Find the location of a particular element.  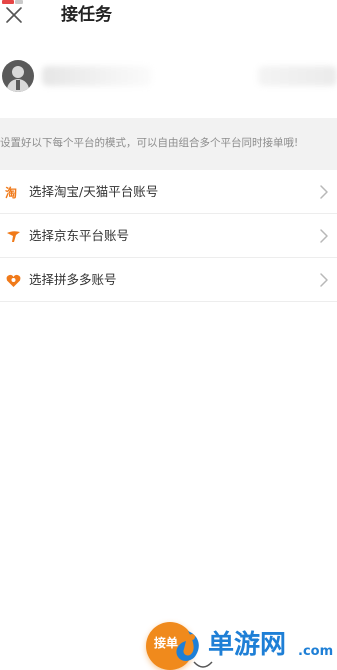

pinduoduo-icon is located at coordinates (13, 280).